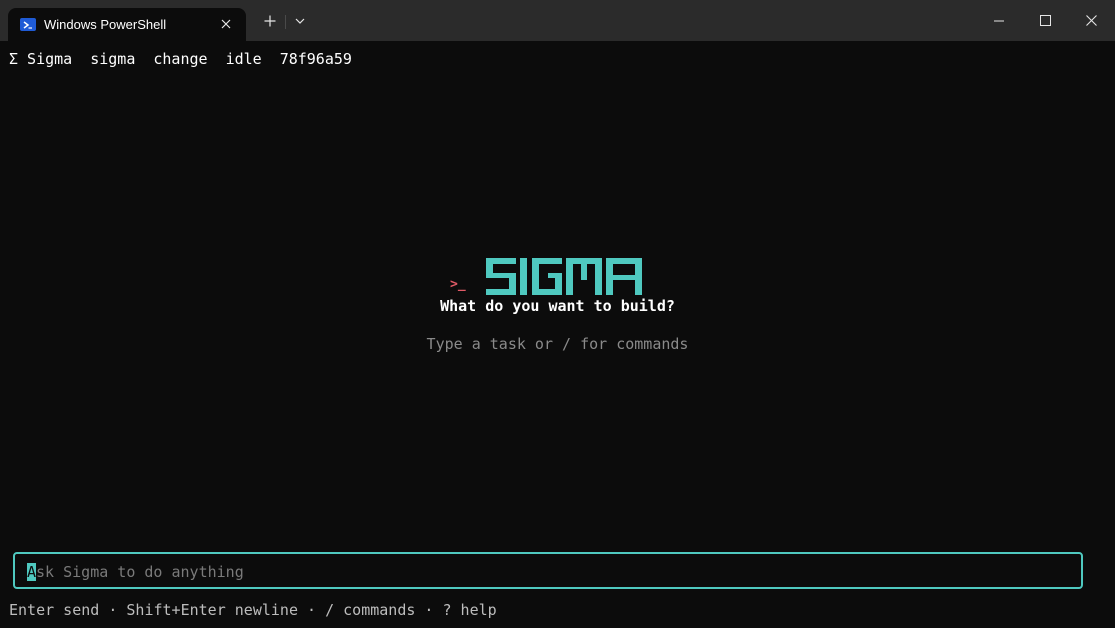 The width and height of the screenshot is (1115, 628). I want to click on splash-hint: Type a task or / for commands, so click(557, 344).